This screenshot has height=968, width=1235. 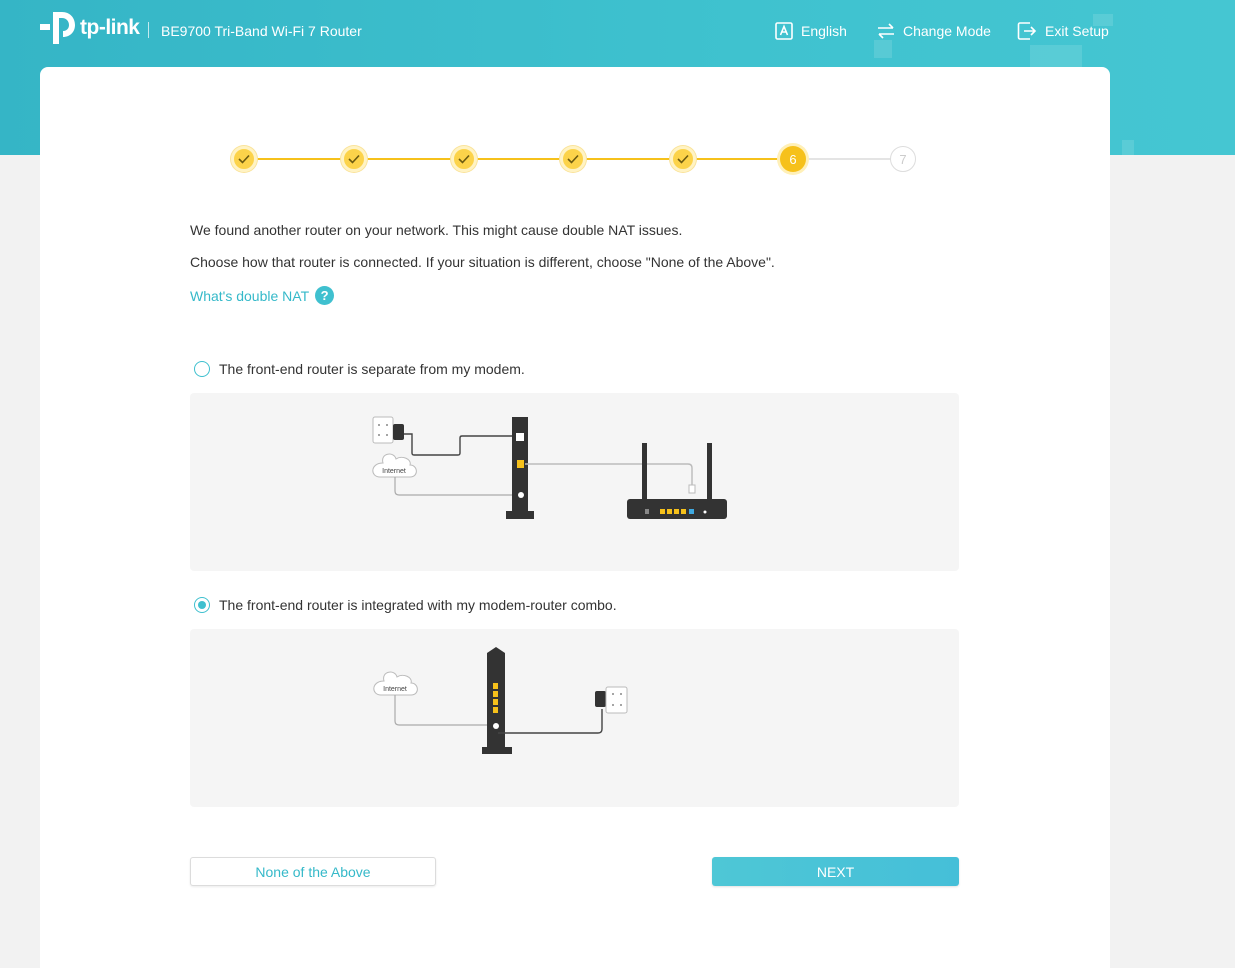 I want to click on question-mark-icon: ?, so click(x=325, y=295).